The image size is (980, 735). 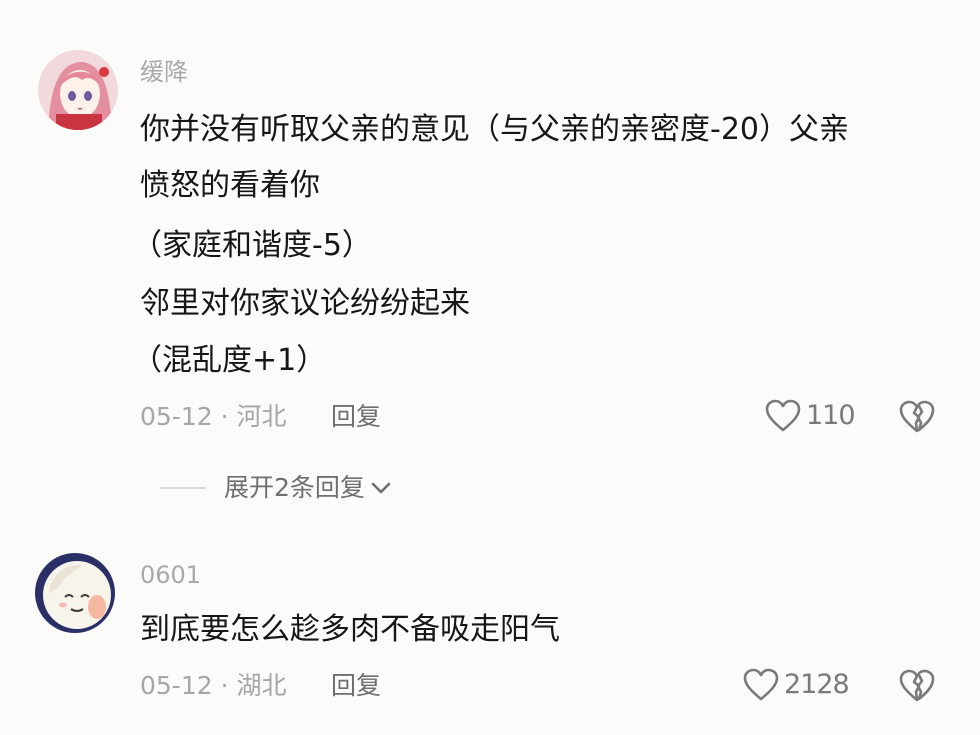 I want to click on divider, so click(x=183, y=488).